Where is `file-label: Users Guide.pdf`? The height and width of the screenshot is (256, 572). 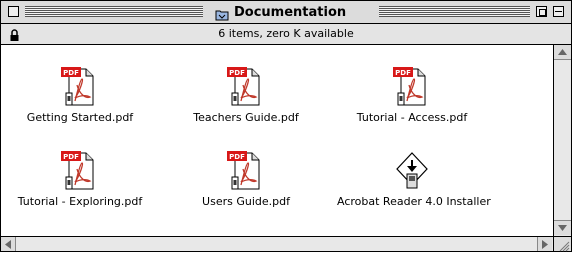 file-label: Users Guide.pdf is located at coordinates (246, 201).